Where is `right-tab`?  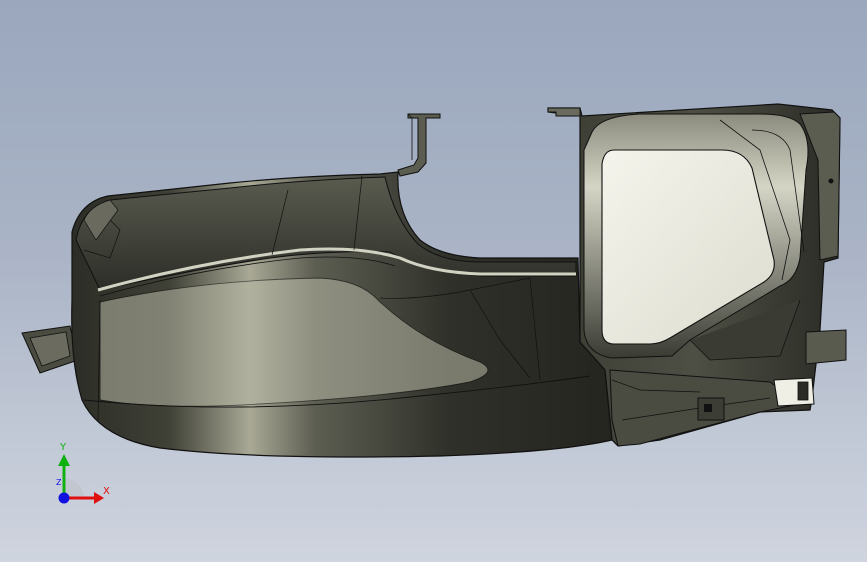 right-tab is located at coordinates (826, 347).